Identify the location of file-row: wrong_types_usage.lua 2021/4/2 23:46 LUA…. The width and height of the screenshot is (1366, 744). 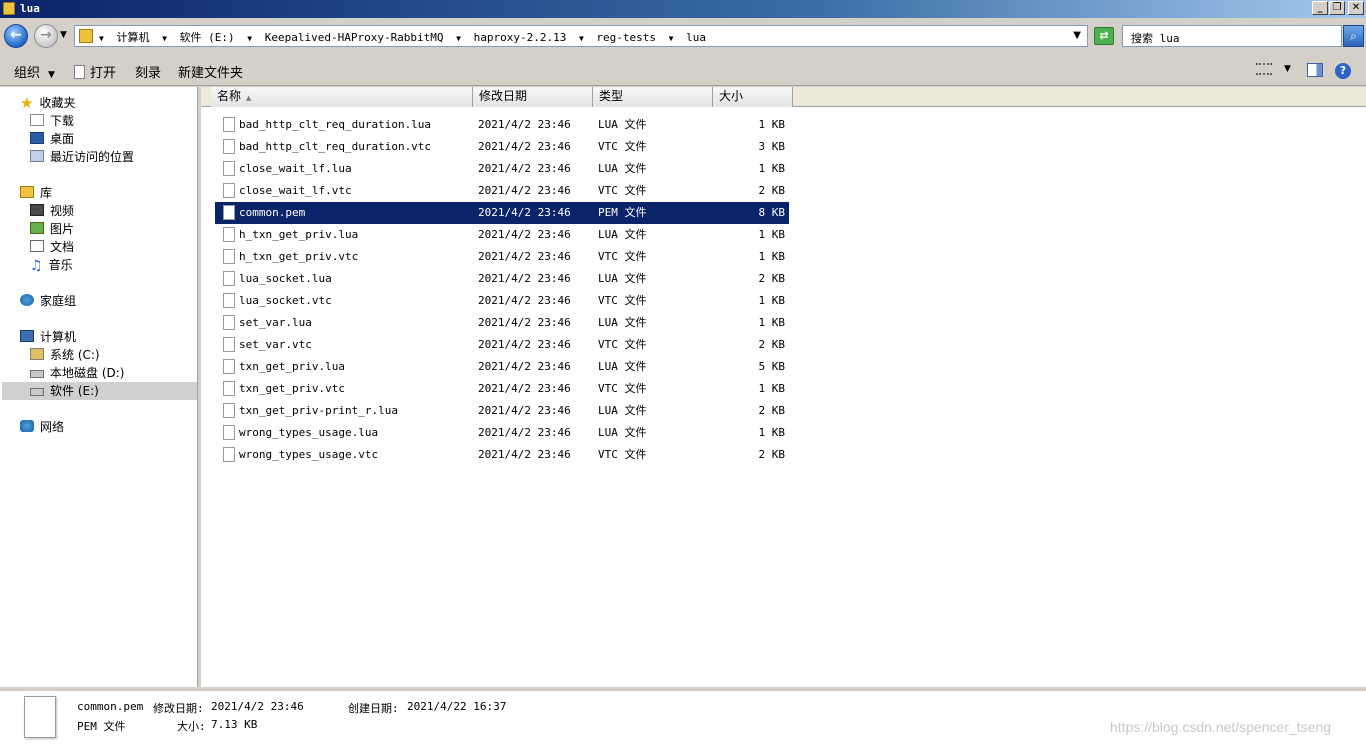
(502, 433).